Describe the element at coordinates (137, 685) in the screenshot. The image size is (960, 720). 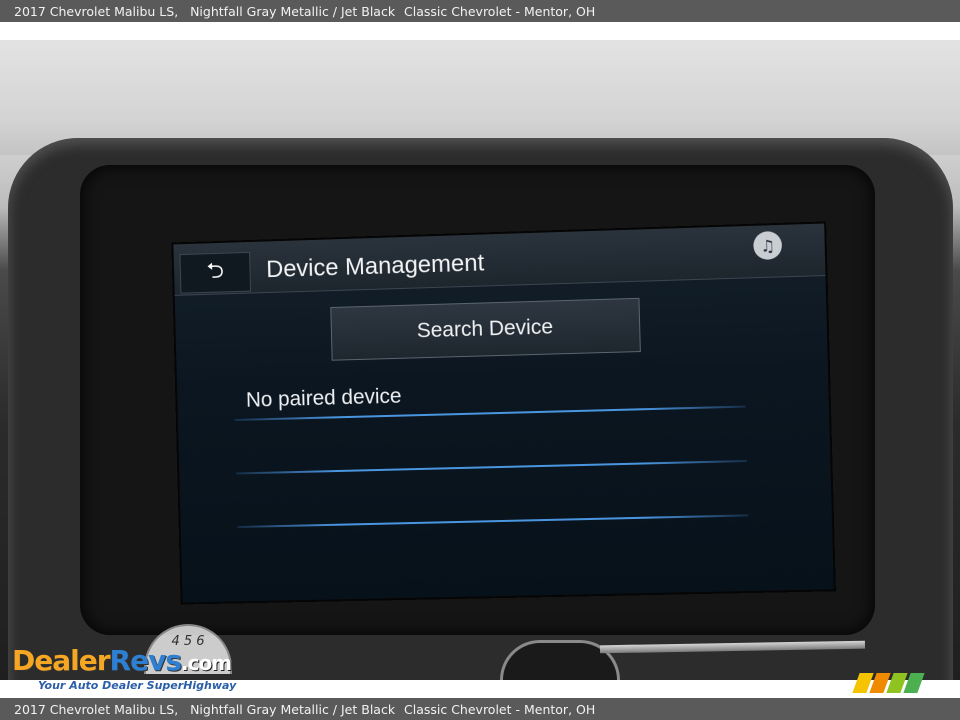
I see `watermark-tagline: Your Auto Dealer SuperHighway` at that location.